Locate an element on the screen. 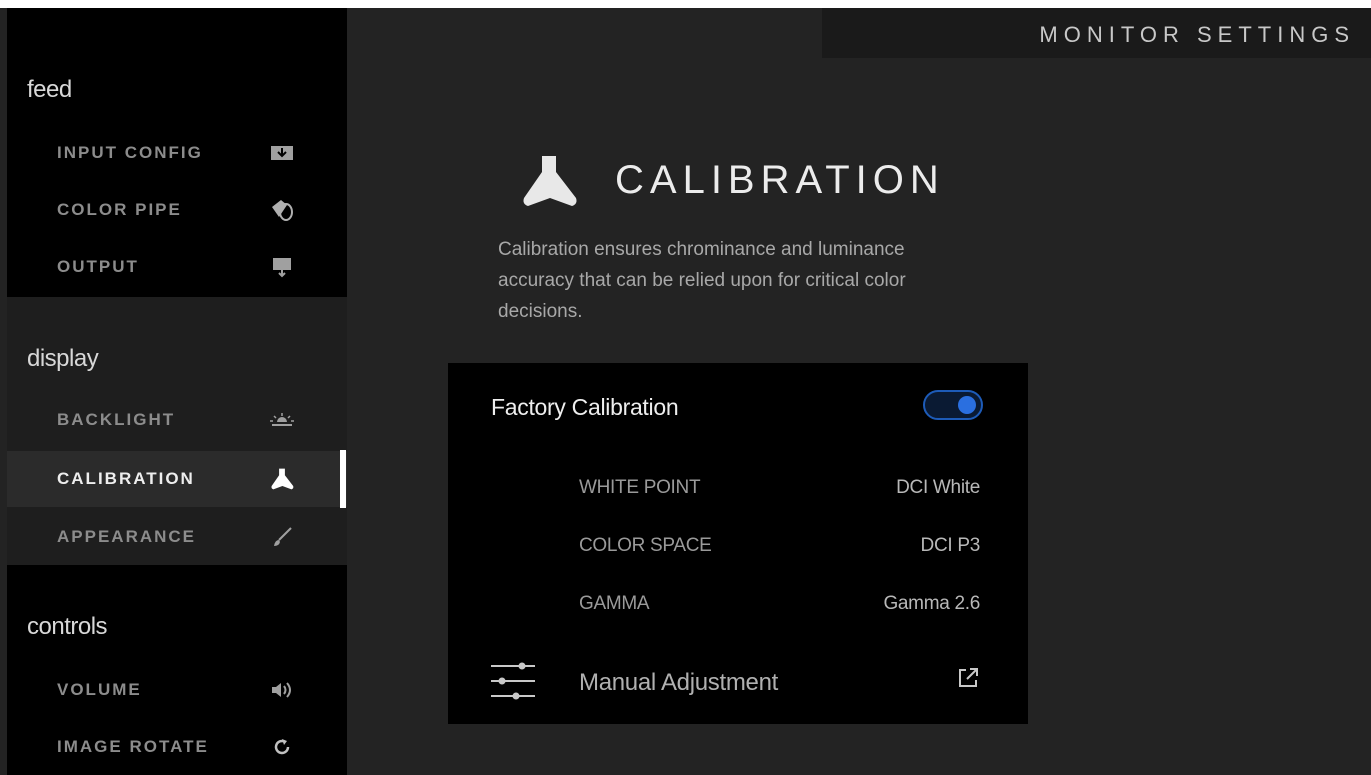  rotate-icon is located at coordinates (282, 747).